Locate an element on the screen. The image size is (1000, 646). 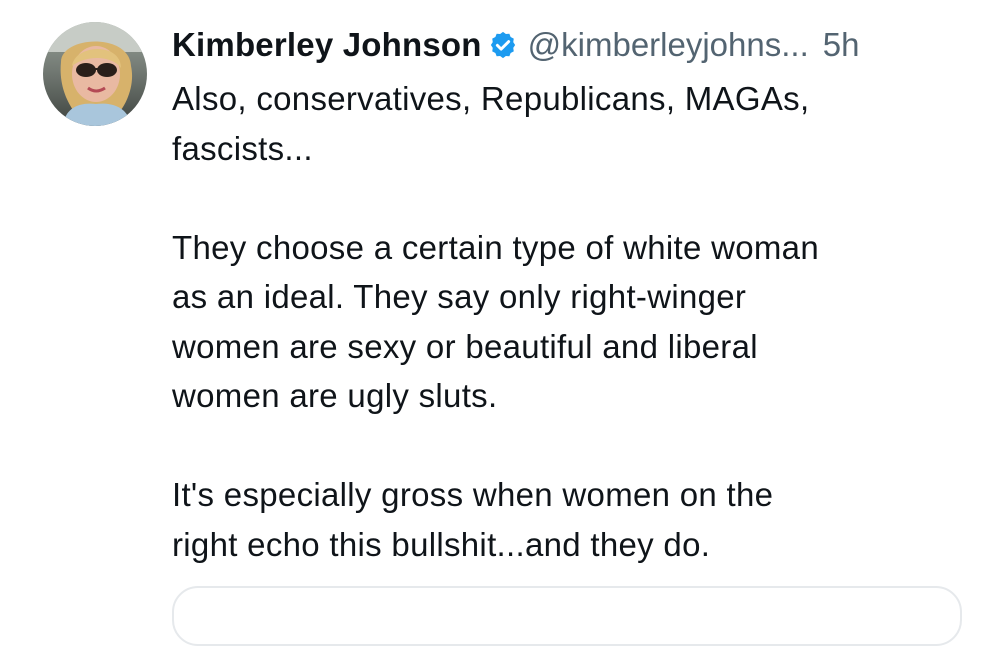
verified-badge-icon is located at coordinates (503, 45).